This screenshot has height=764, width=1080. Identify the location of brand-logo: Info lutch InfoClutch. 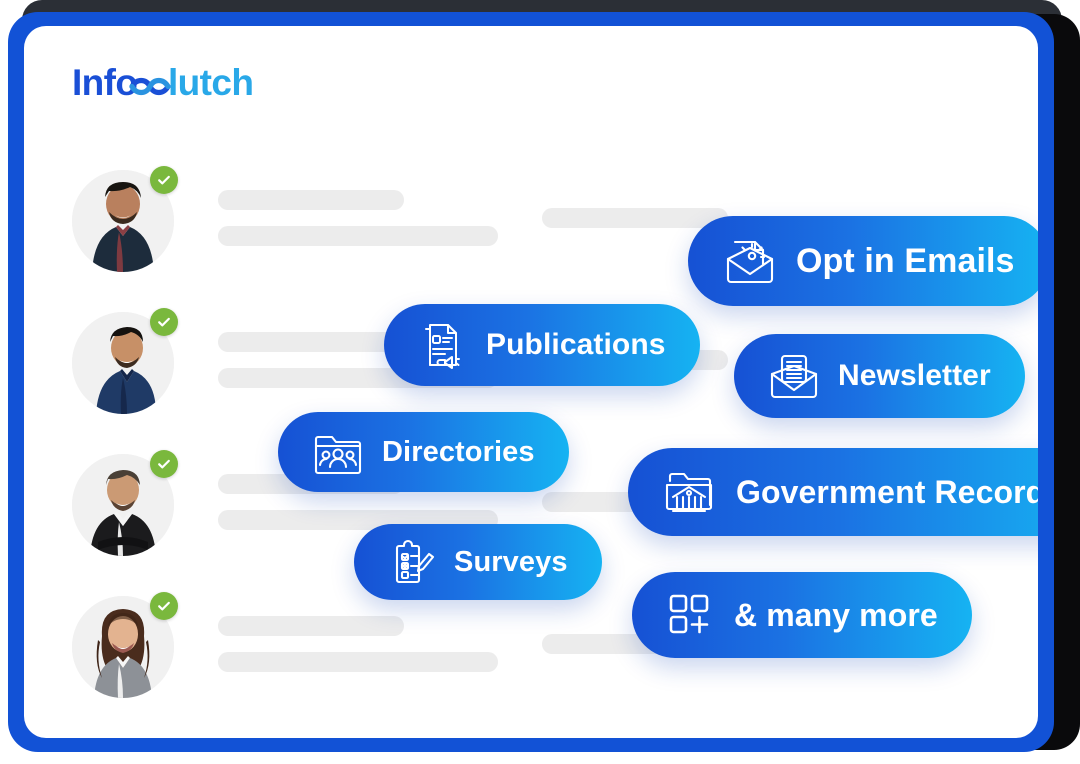
(173, 84).